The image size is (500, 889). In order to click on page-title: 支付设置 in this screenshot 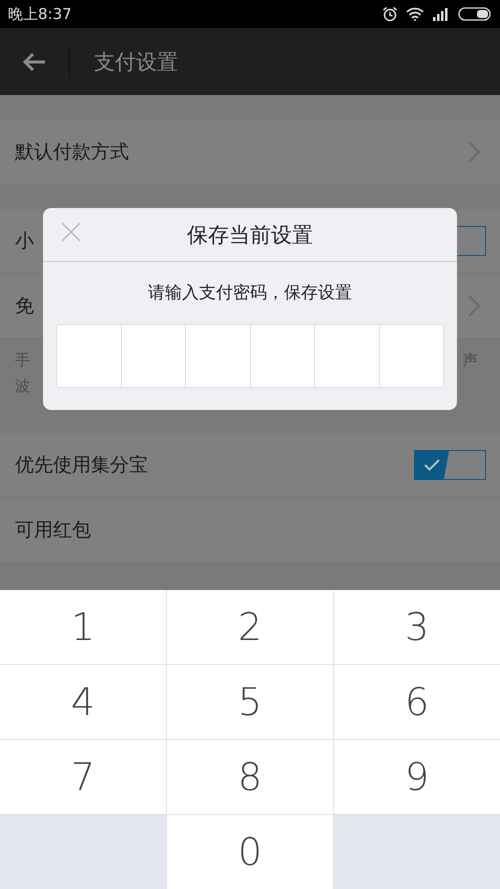, I will do `click(136, 62)`.